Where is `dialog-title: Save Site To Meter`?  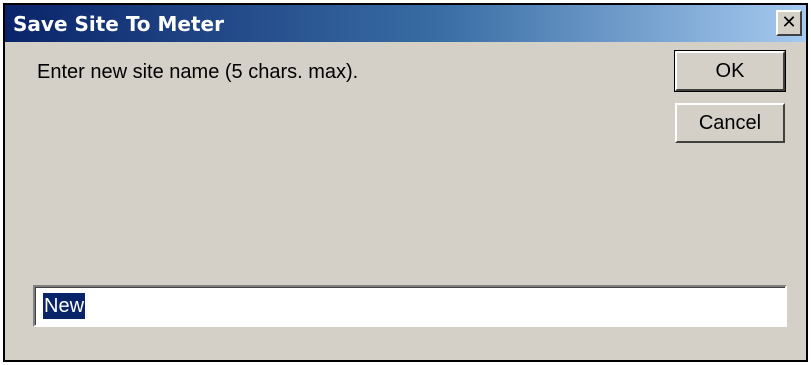
dialog-title: Save Site To Meter is located at coordinates (118, 24).